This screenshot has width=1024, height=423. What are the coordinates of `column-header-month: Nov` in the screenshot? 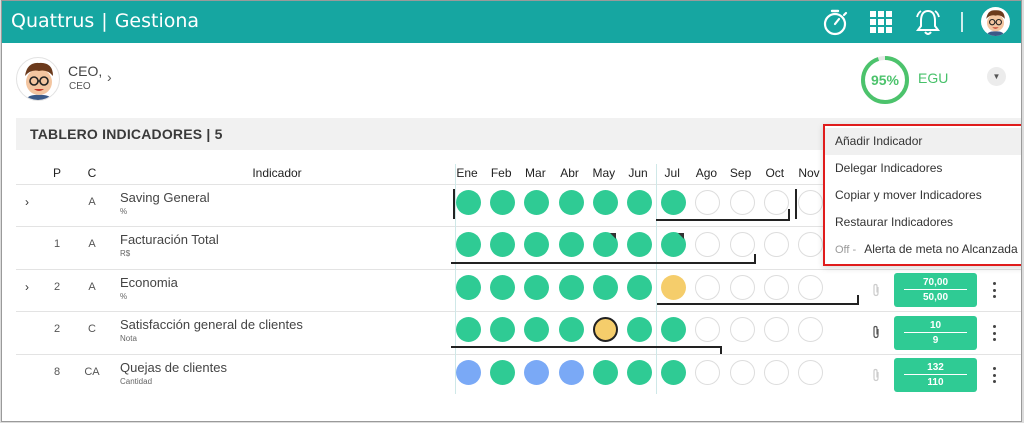 It's located at (809, 173).